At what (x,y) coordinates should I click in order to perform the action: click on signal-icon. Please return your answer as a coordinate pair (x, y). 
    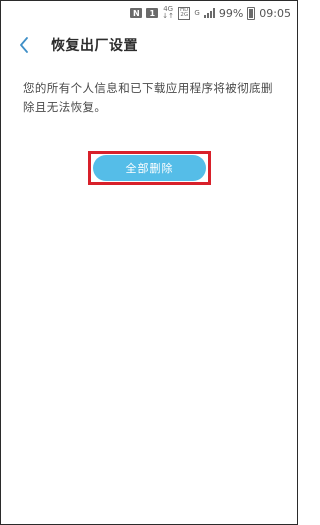
    Looking at the image, I should click on (209, 13).